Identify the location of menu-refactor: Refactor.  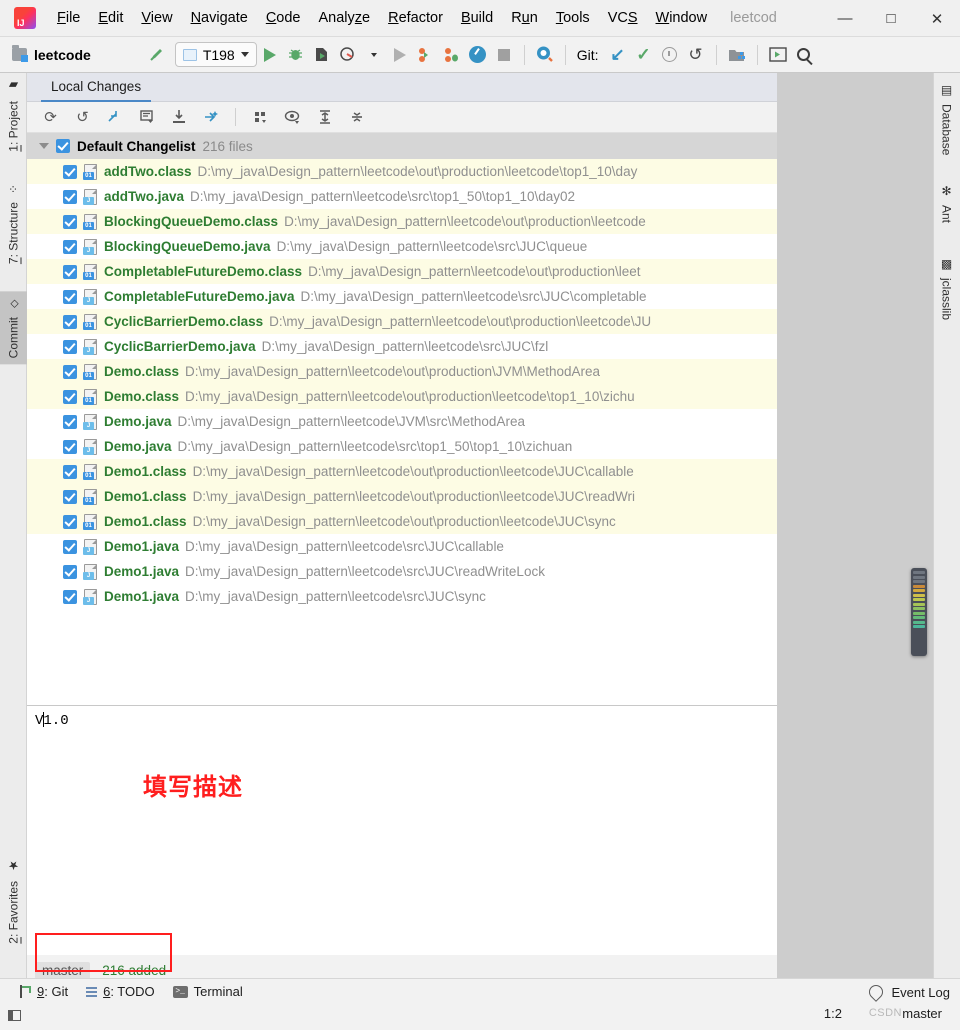
(415, 18).